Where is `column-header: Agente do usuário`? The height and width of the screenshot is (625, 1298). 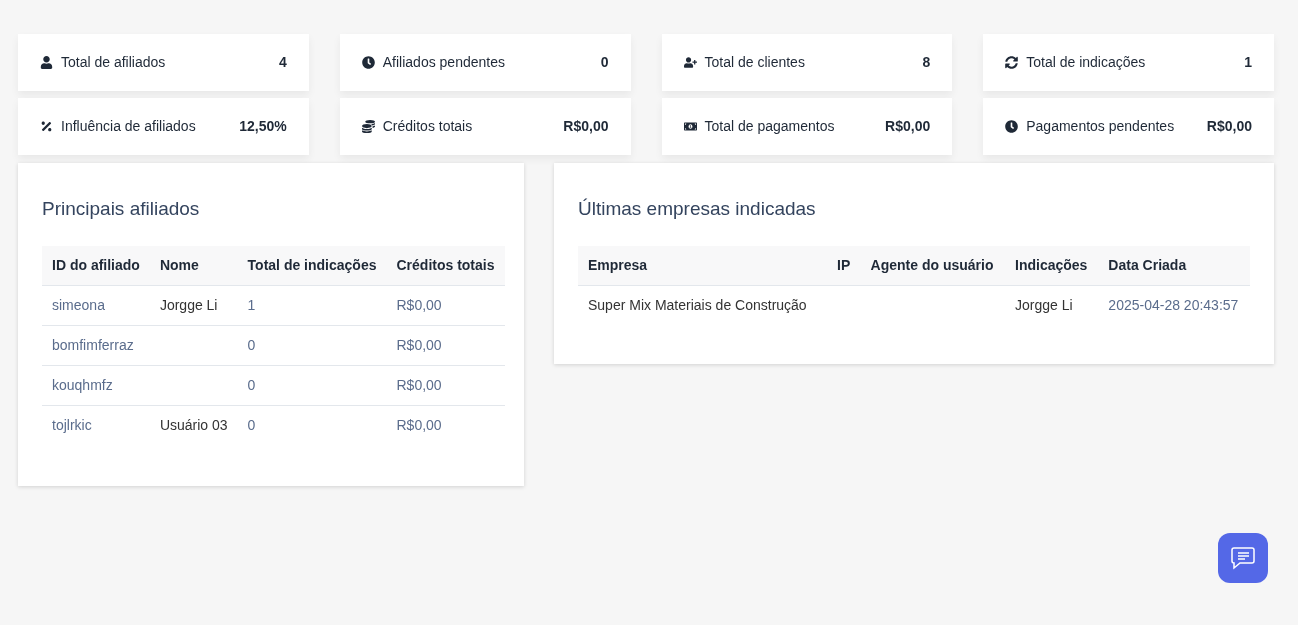 column-header: Agente do usuário is located at coordinates (932, 265).